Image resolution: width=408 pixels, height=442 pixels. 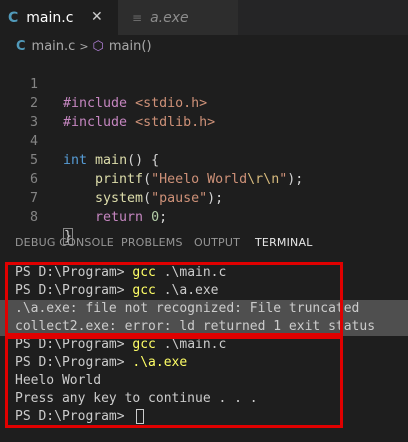 I want to click on code-line: 6 system("pause");, so click(x=204, y=178).